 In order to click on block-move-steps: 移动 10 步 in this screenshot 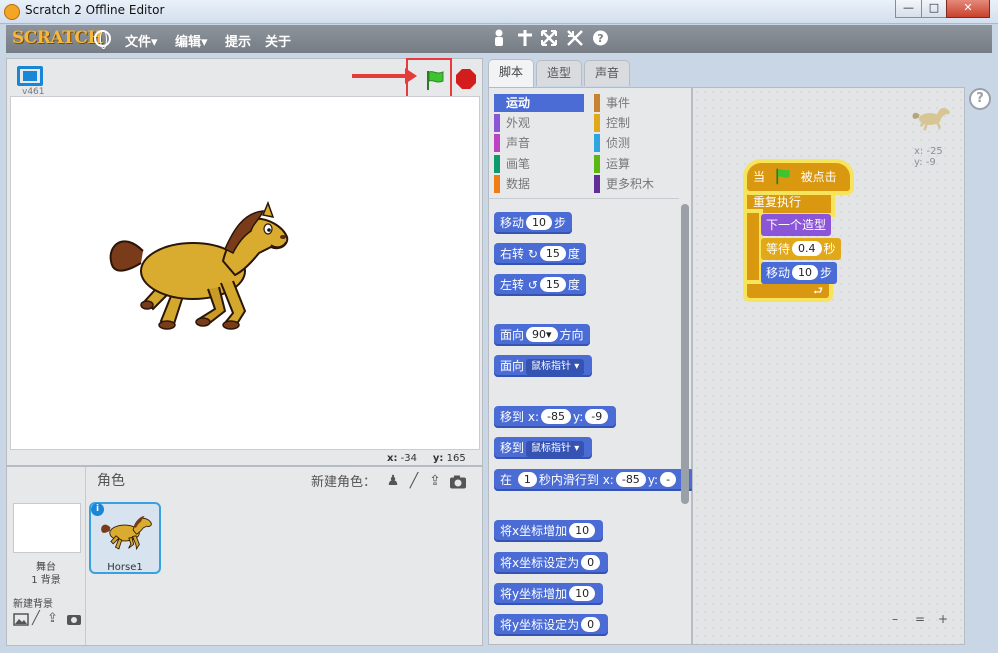, I will do `click(533, 223)`.